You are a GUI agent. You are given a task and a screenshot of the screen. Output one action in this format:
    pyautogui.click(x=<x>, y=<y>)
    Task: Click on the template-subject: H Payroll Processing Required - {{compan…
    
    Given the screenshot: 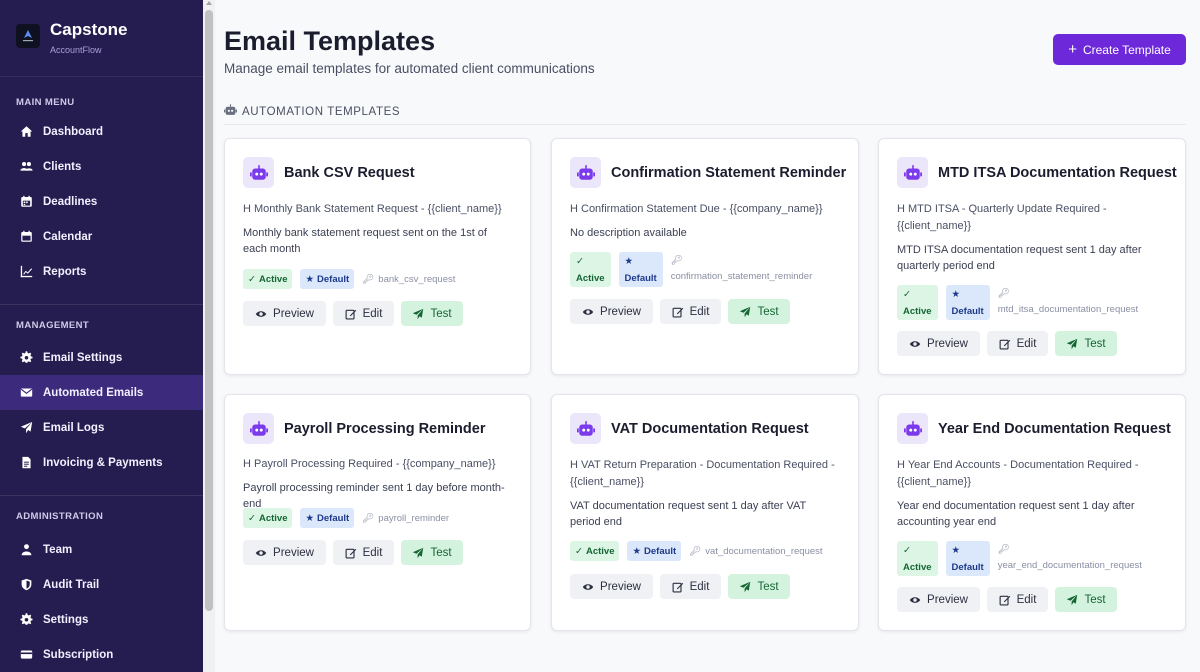 What is the action you would take?
    pyautogui.click(x=369, y=464)
    